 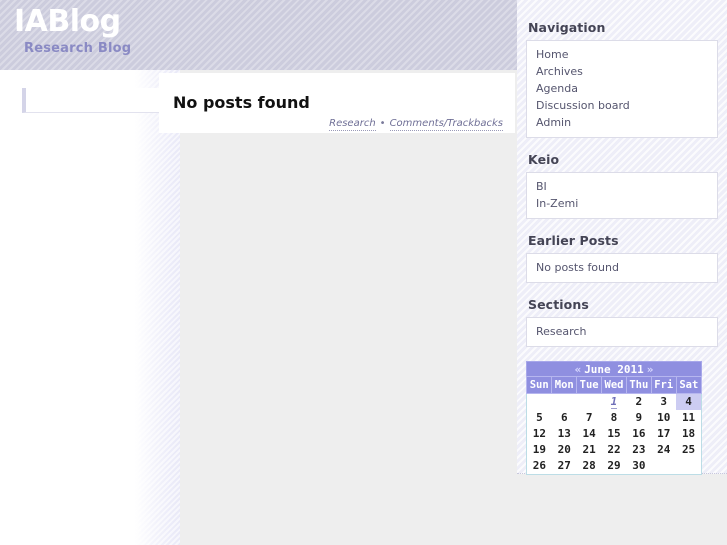 I want to click on calendar-day-16: 16, so click(x=639, y=433).